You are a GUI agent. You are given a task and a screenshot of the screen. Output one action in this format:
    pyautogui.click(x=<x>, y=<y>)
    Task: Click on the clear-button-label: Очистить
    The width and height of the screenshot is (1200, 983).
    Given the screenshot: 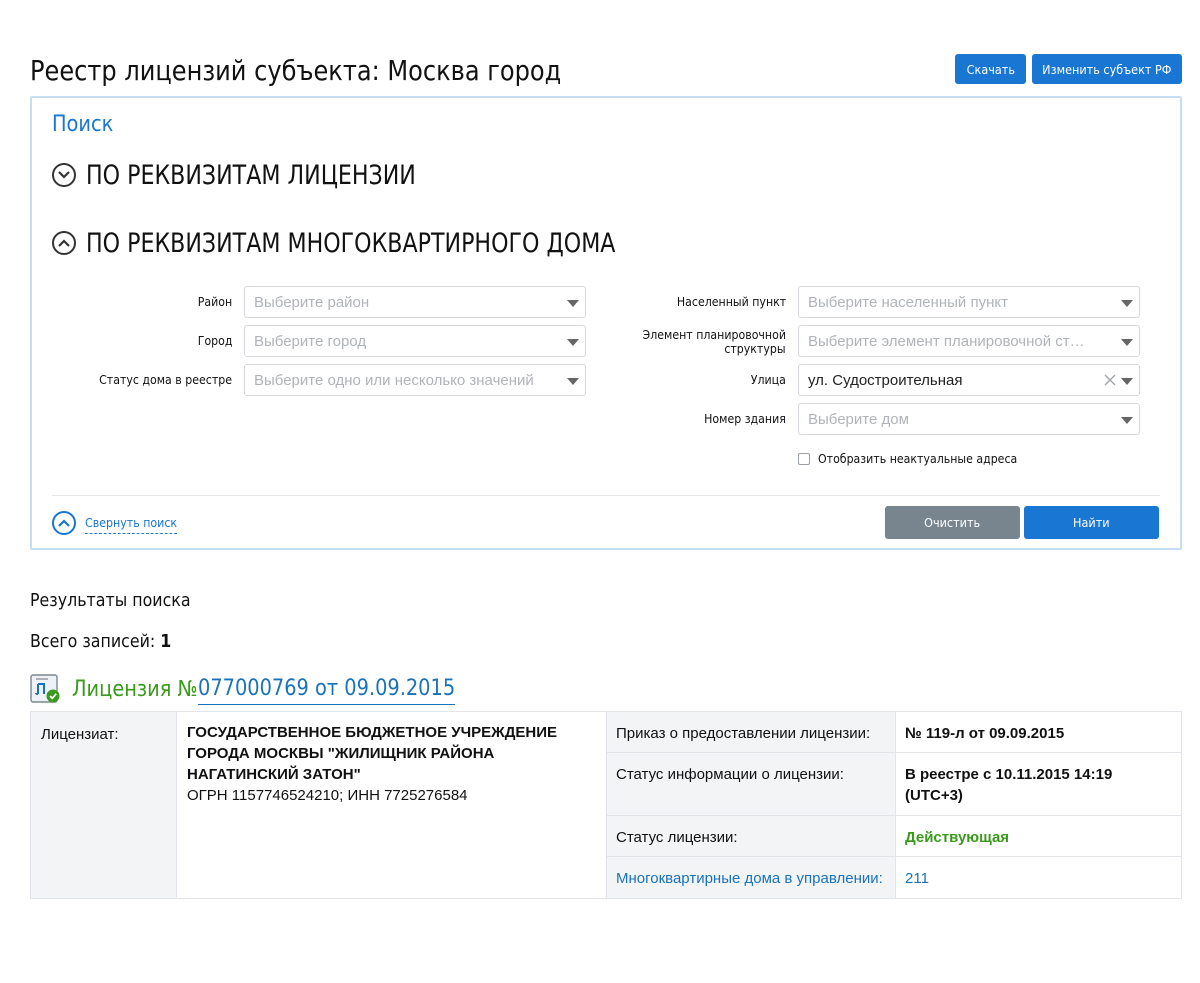 What is the action you would take?
    pyautogui.click(x=952, y=522)
    